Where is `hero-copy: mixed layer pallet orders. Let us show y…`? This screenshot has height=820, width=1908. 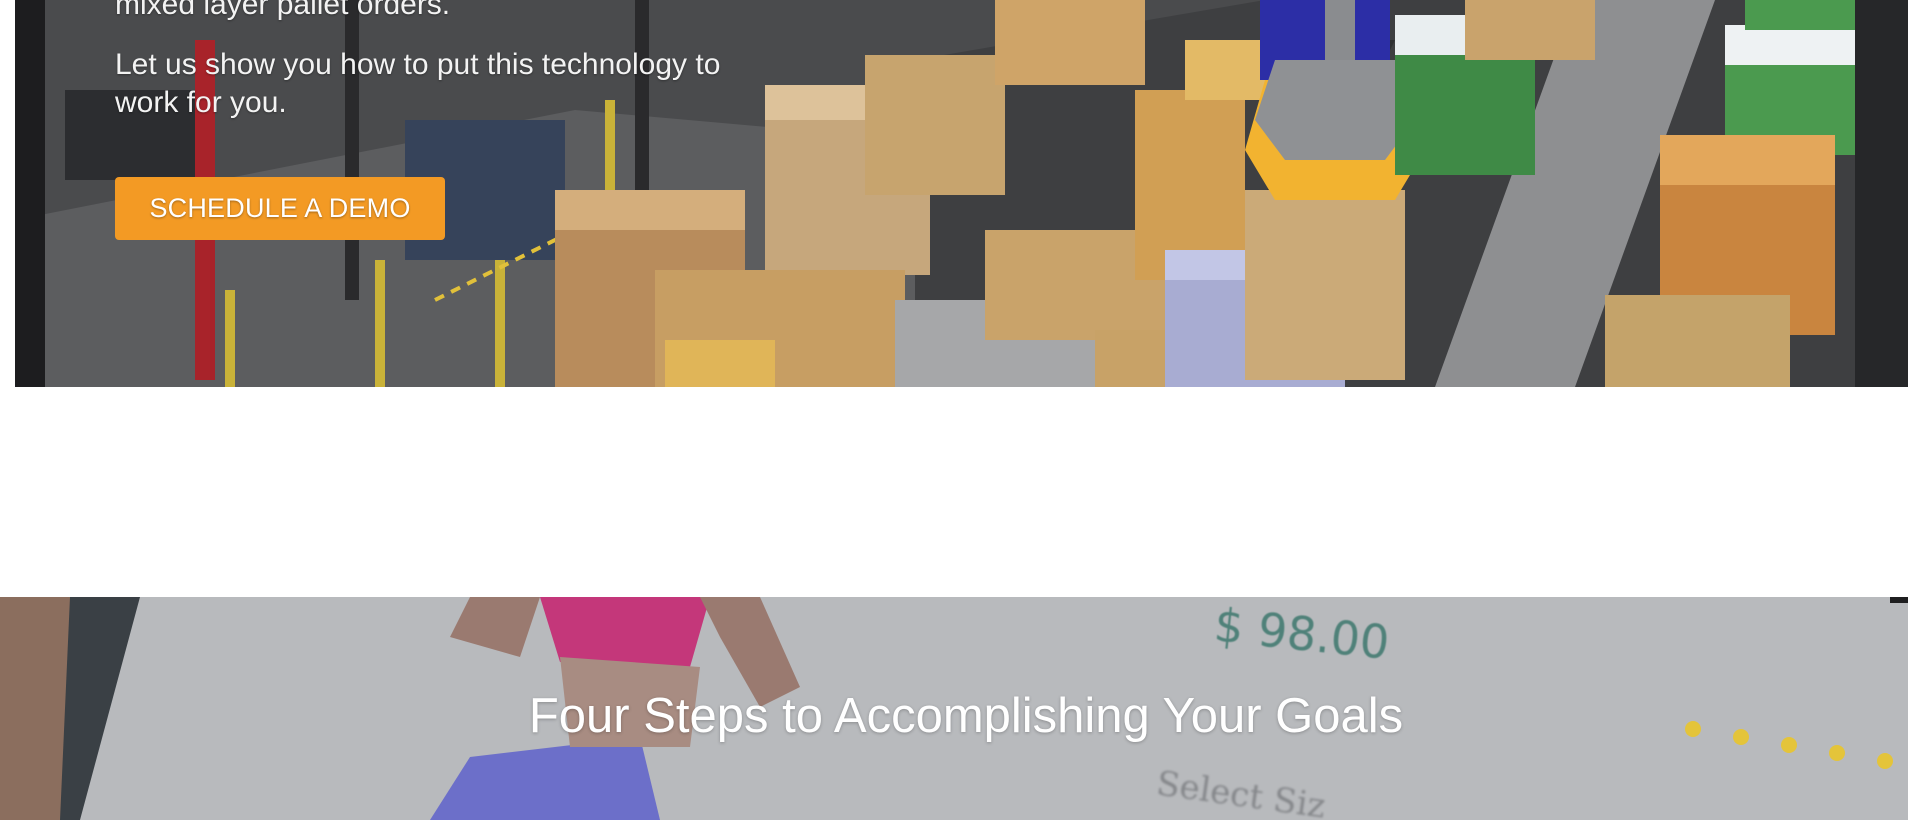 hero-copy: mixed layer pallet orders. Let us show y… is located at coordinates (455, 61).